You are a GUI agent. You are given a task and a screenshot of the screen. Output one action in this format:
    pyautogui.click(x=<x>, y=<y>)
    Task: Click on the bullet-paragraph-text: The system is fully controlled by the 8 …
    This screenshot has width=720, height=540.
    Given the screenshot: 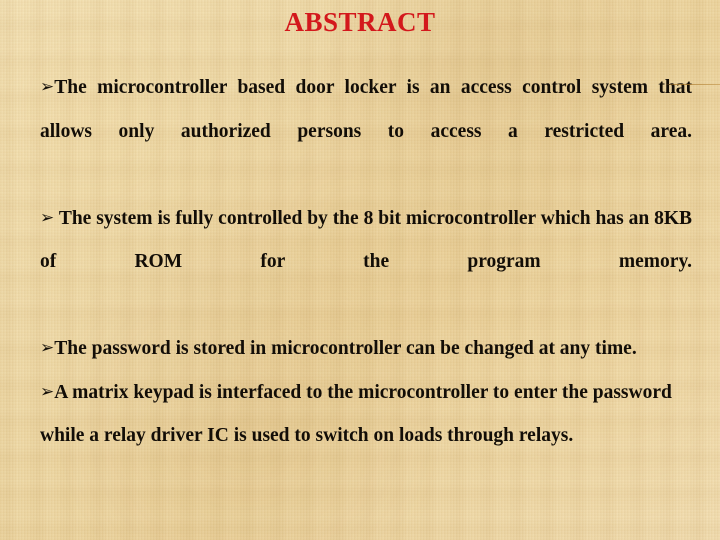 What is the action you would take?
    pyautogui.click(x=366, y=240)
    